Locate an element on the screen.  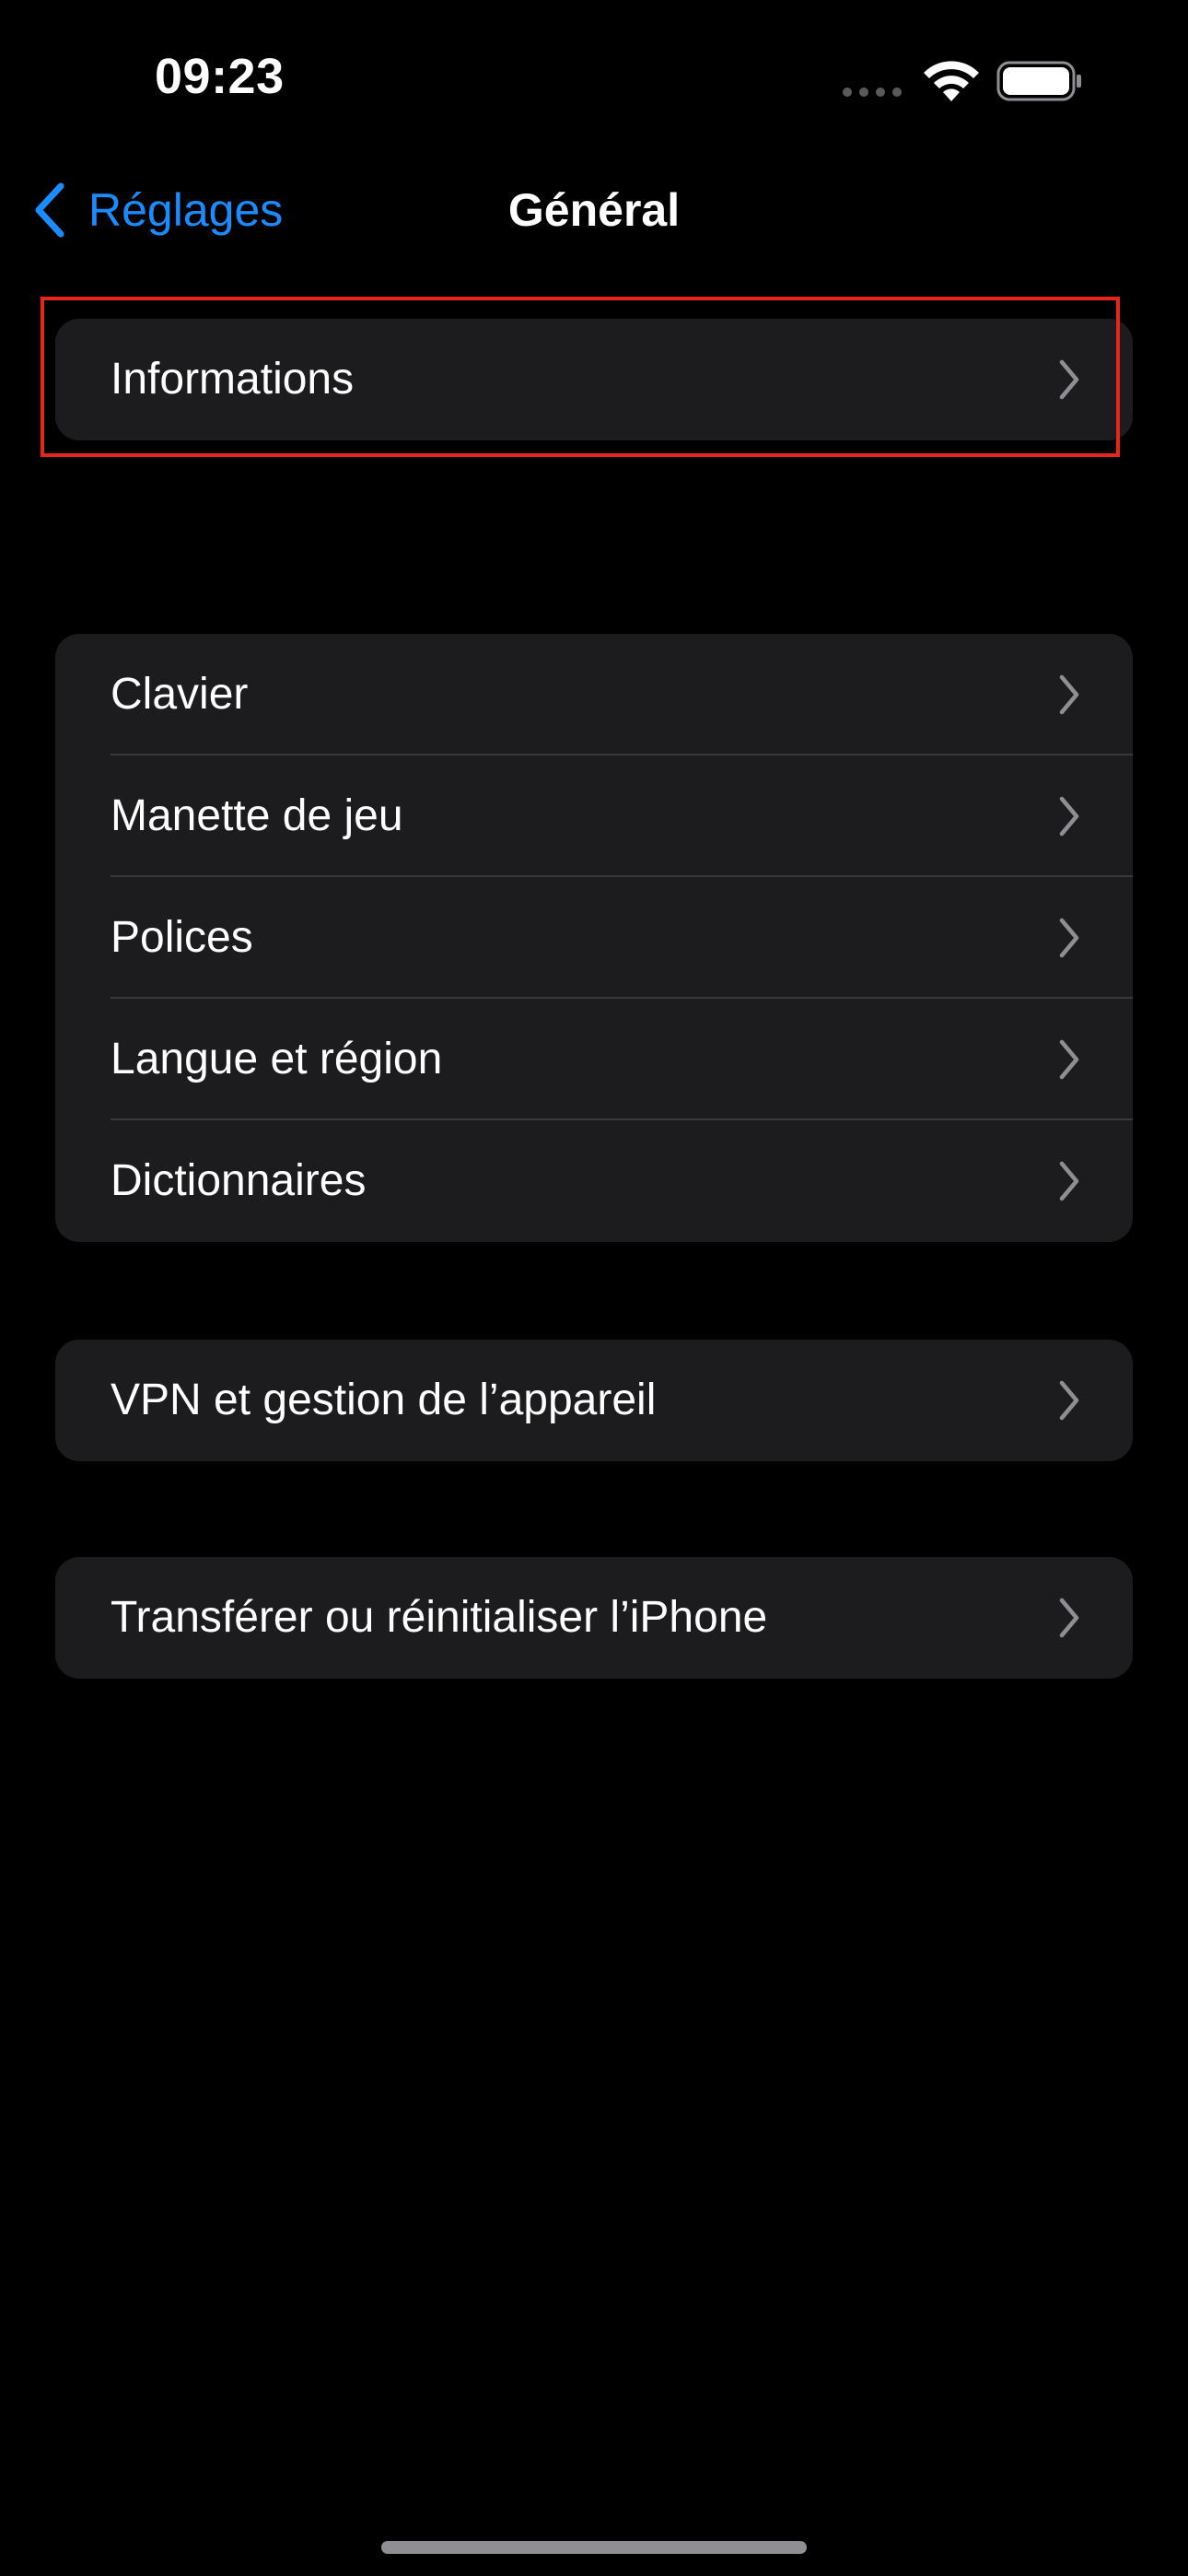
battery-icon is located at coordinates (1038, 81).